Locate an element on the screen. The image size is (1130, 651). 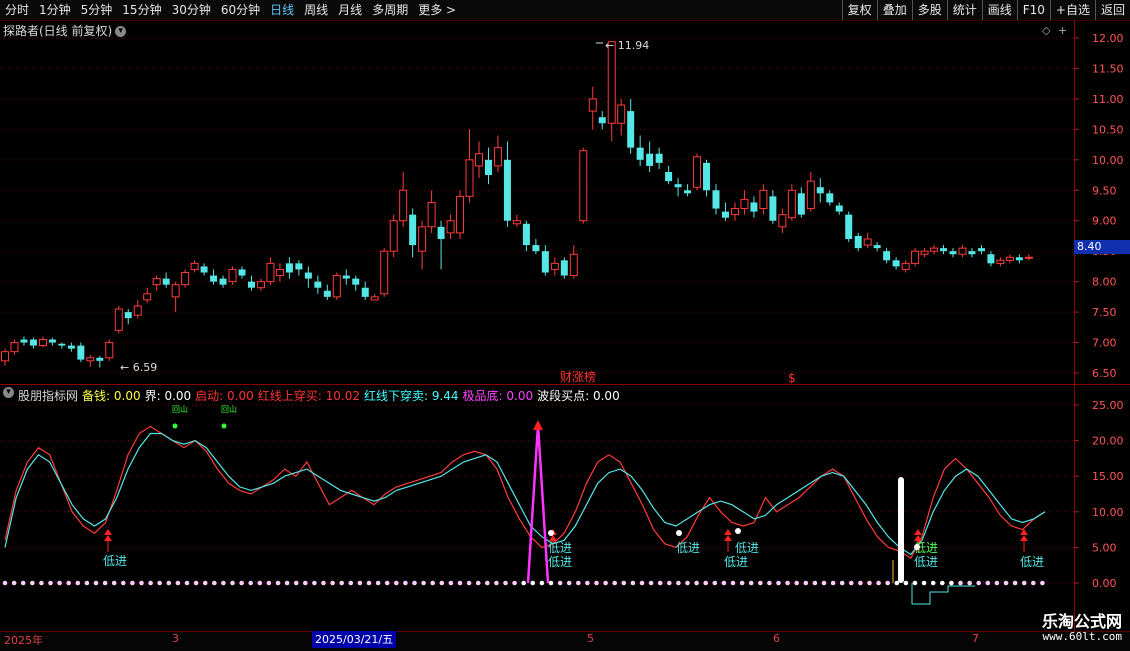
indicator-value: 界: 0.00 is located at coordinates (168, 396).